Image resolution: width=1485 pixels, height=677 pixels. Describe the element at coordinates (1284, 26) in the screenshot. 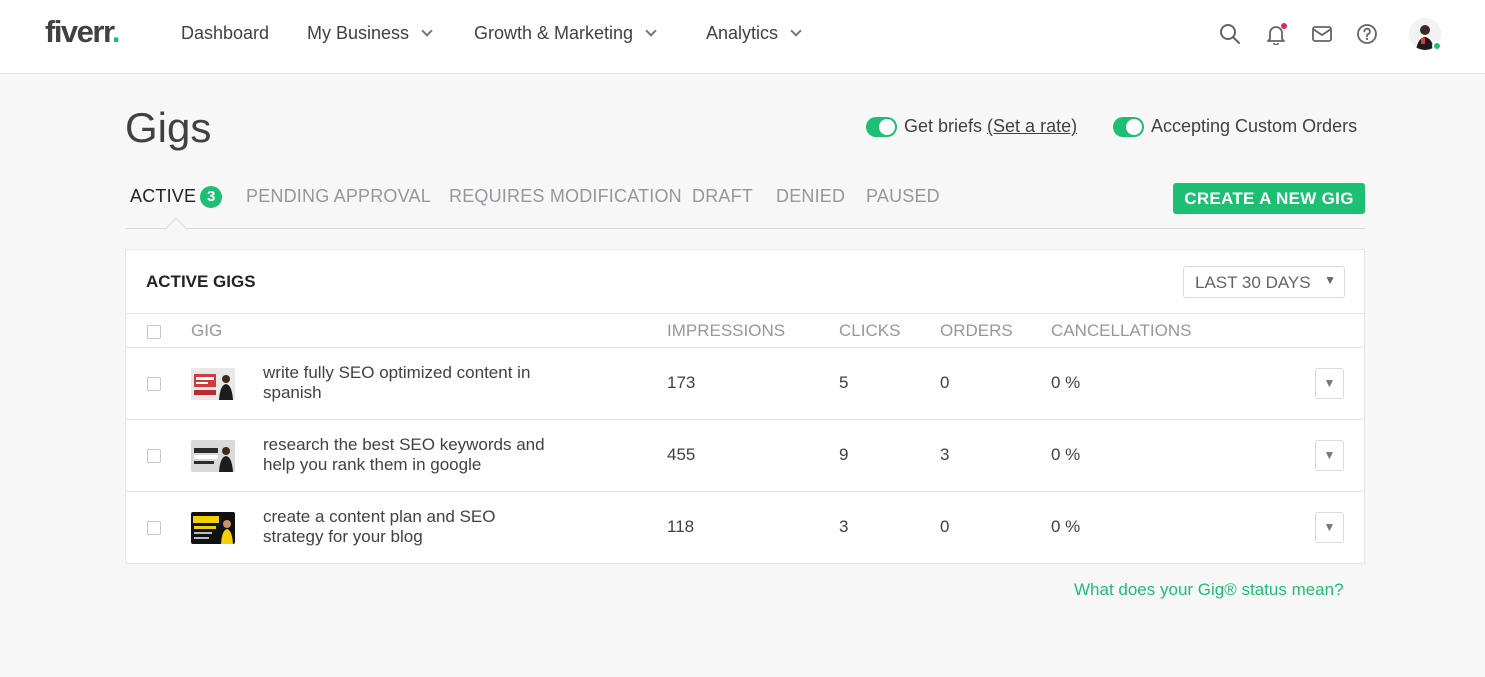

I see `notification-dot` at that location.